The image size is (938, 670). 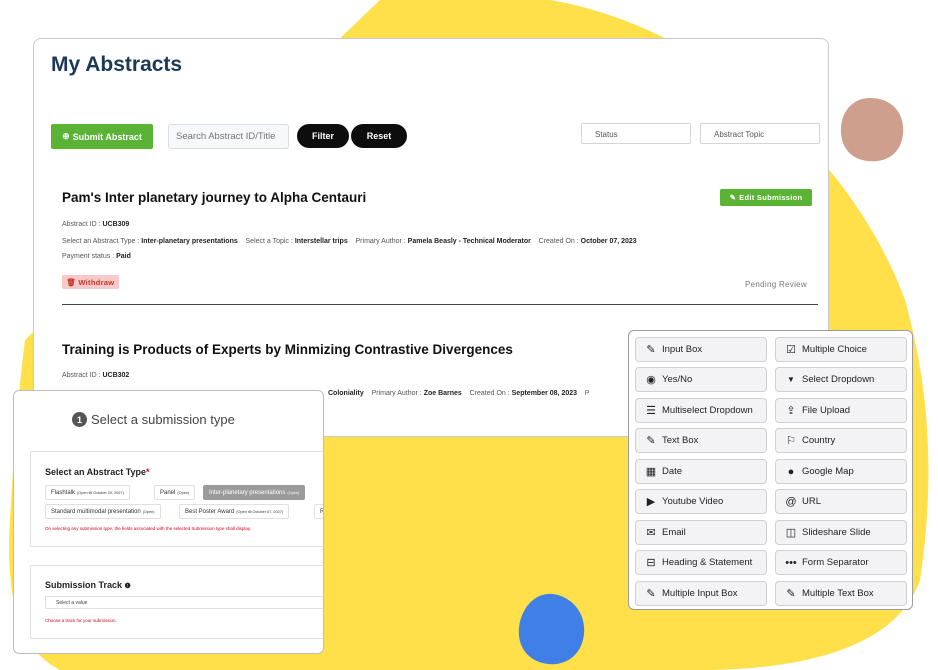 I want to click on search-input, so click(x=228, y=136).